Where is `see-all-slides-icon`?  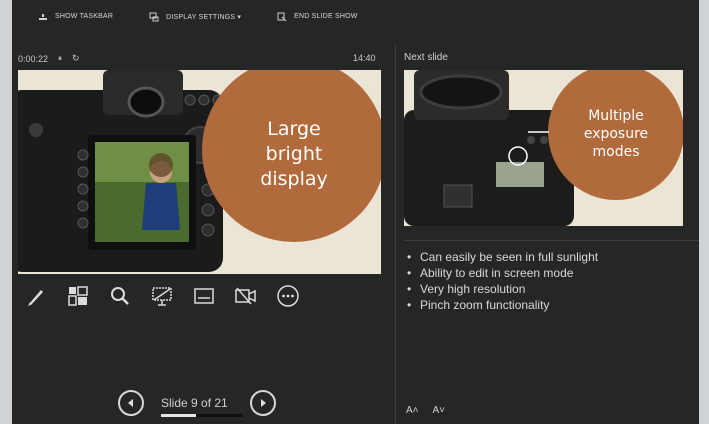
see-all-slides-icon is located at coordinates (78, 296).